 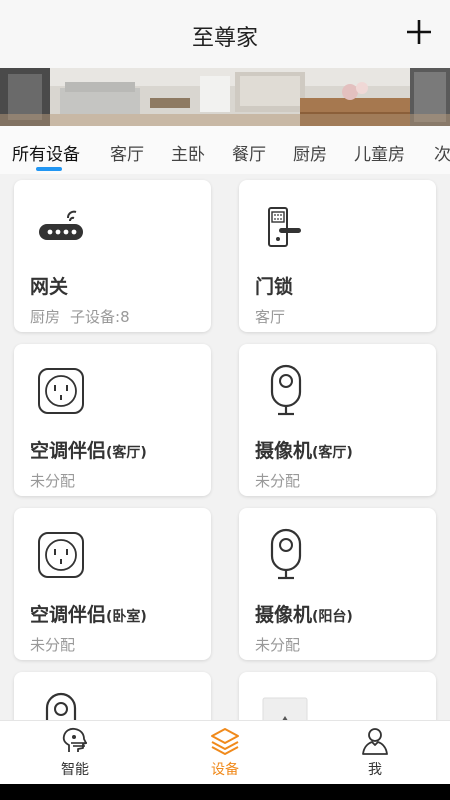 I want to click on smart-icon, so click(x=74, y=739).